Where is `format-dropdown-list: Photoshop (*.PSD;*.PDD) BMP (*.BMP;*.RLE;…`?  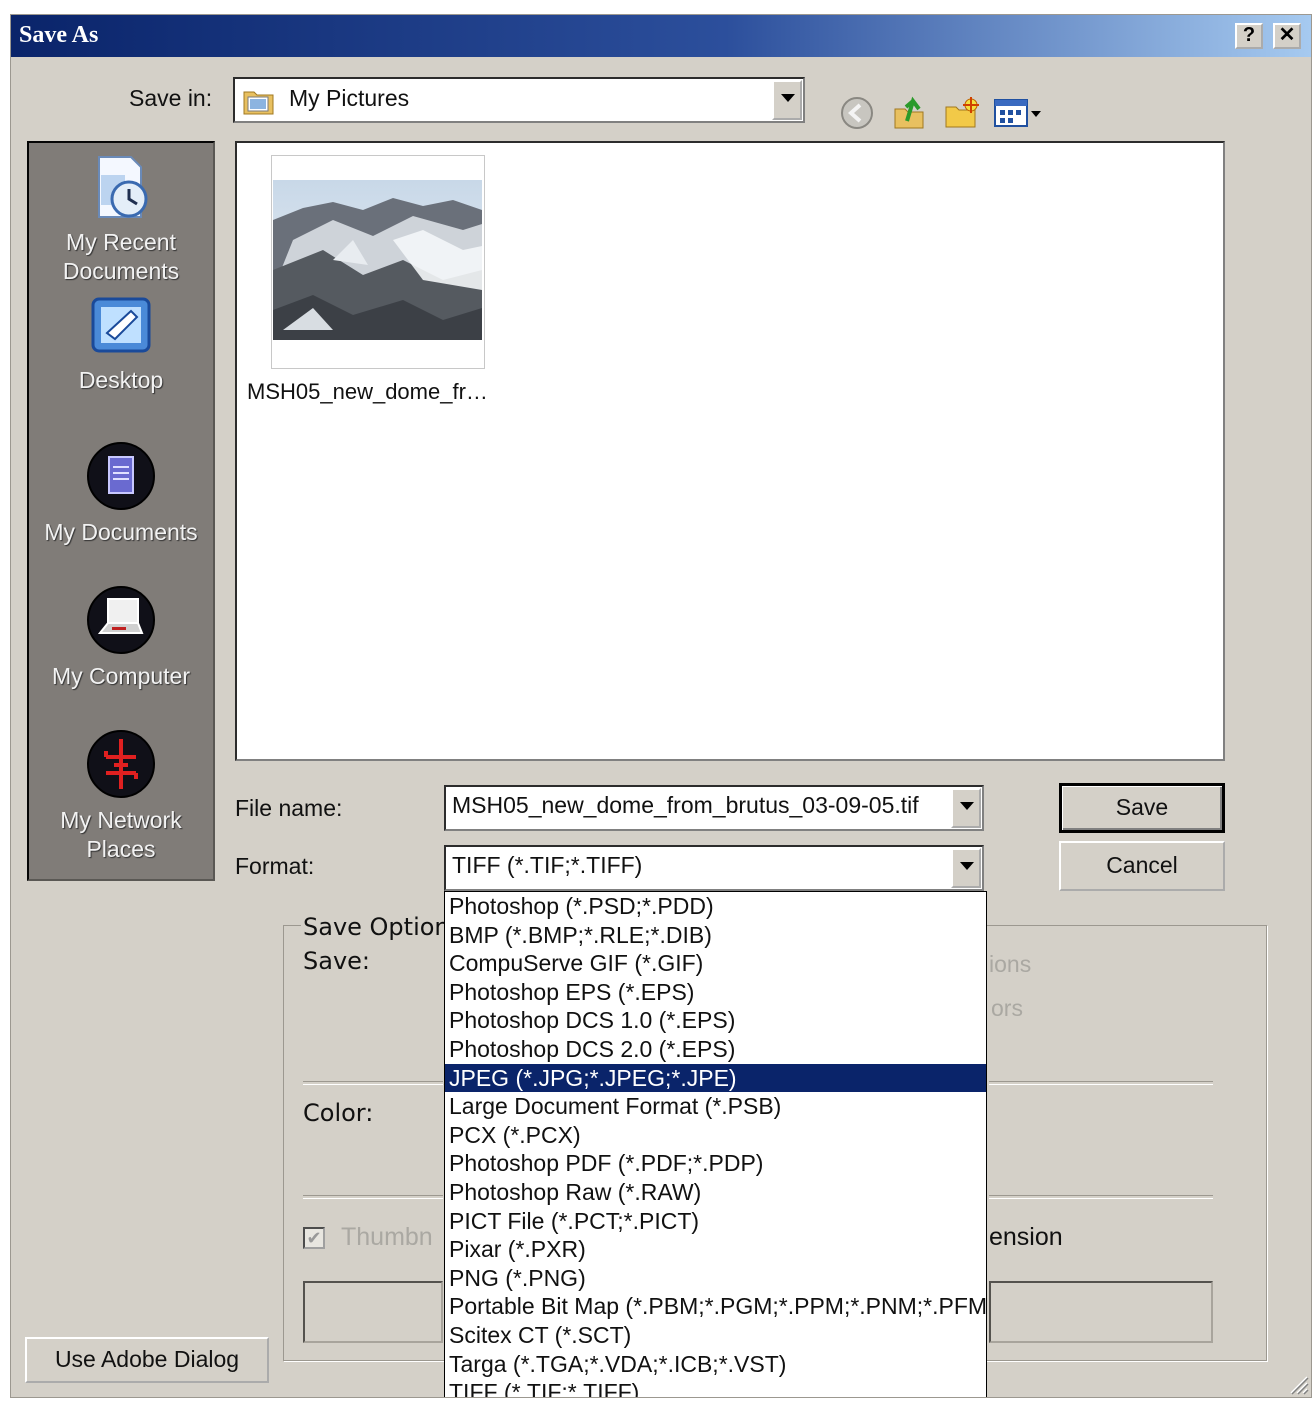
format-dropdown-list: Photoshop (*.PSD;*.PDD) BMP (*.BMP;*.RLE;… is located at coordinates (715, 1144).